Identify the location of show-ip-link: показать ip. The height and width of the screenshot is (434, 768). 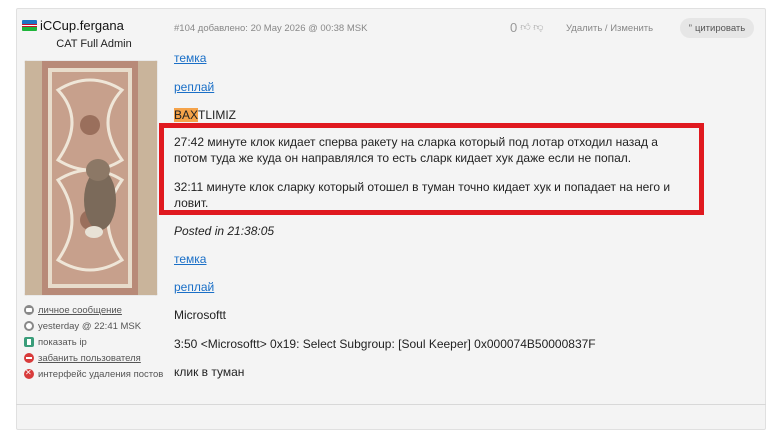
(62, 342).